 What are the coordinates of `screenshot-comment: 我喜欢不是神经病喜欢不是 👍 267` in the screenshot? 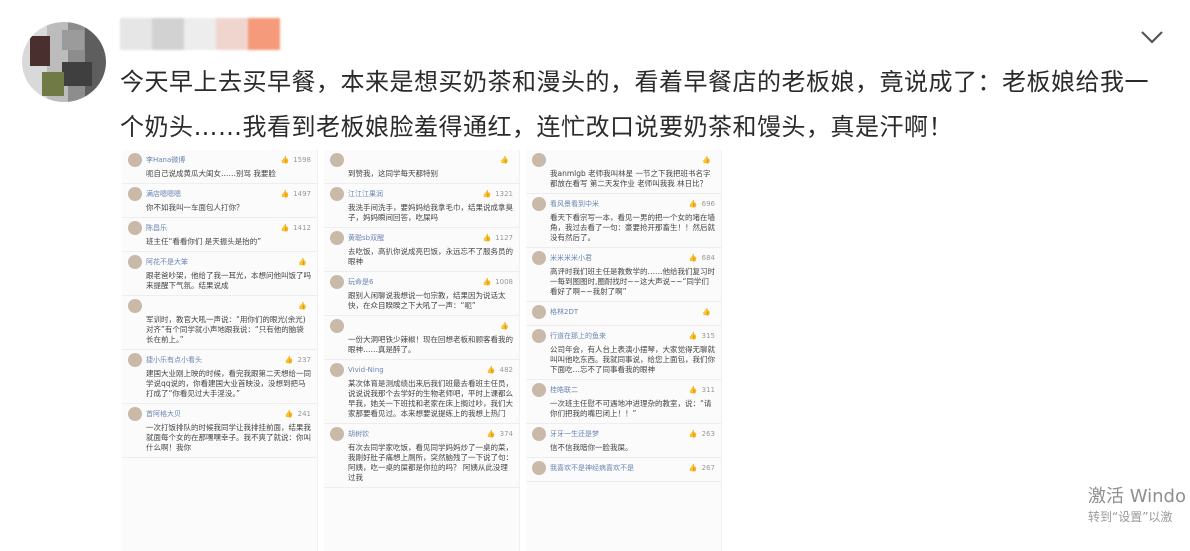 It's located at (623, 470).